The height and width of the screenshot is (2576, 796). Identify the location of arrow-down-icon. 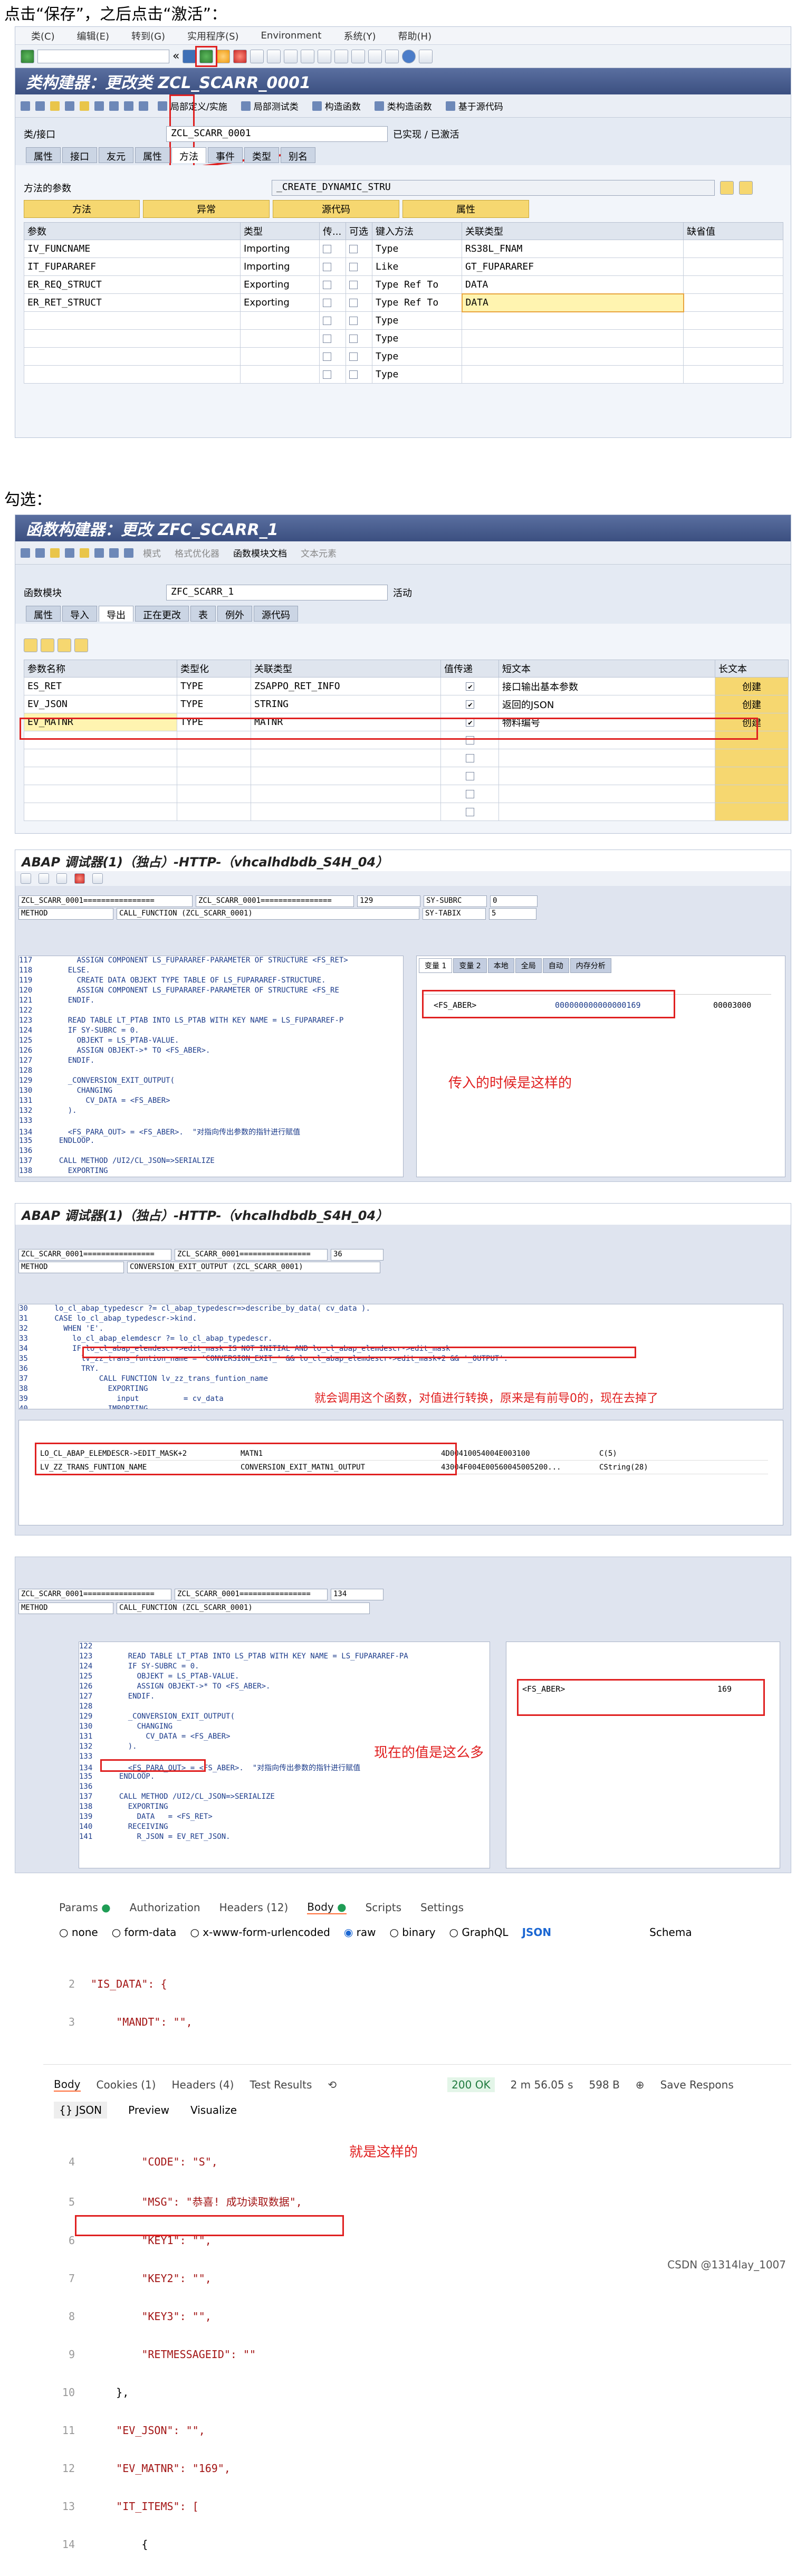
(746, 188).